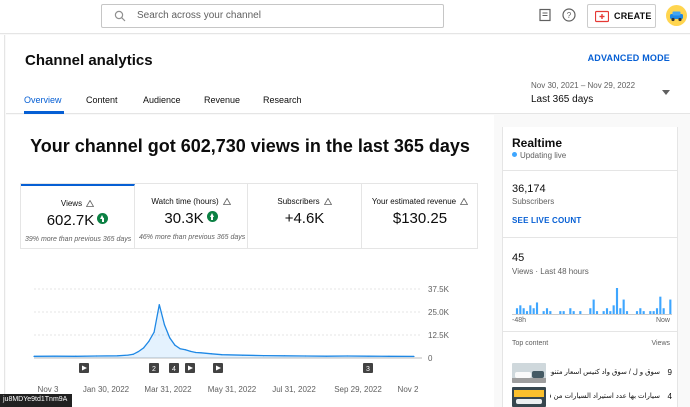 Image resolution: width=690 pixels, height=407 pixels. I want to click on chart-event-marker: 4, so click(174, 368).